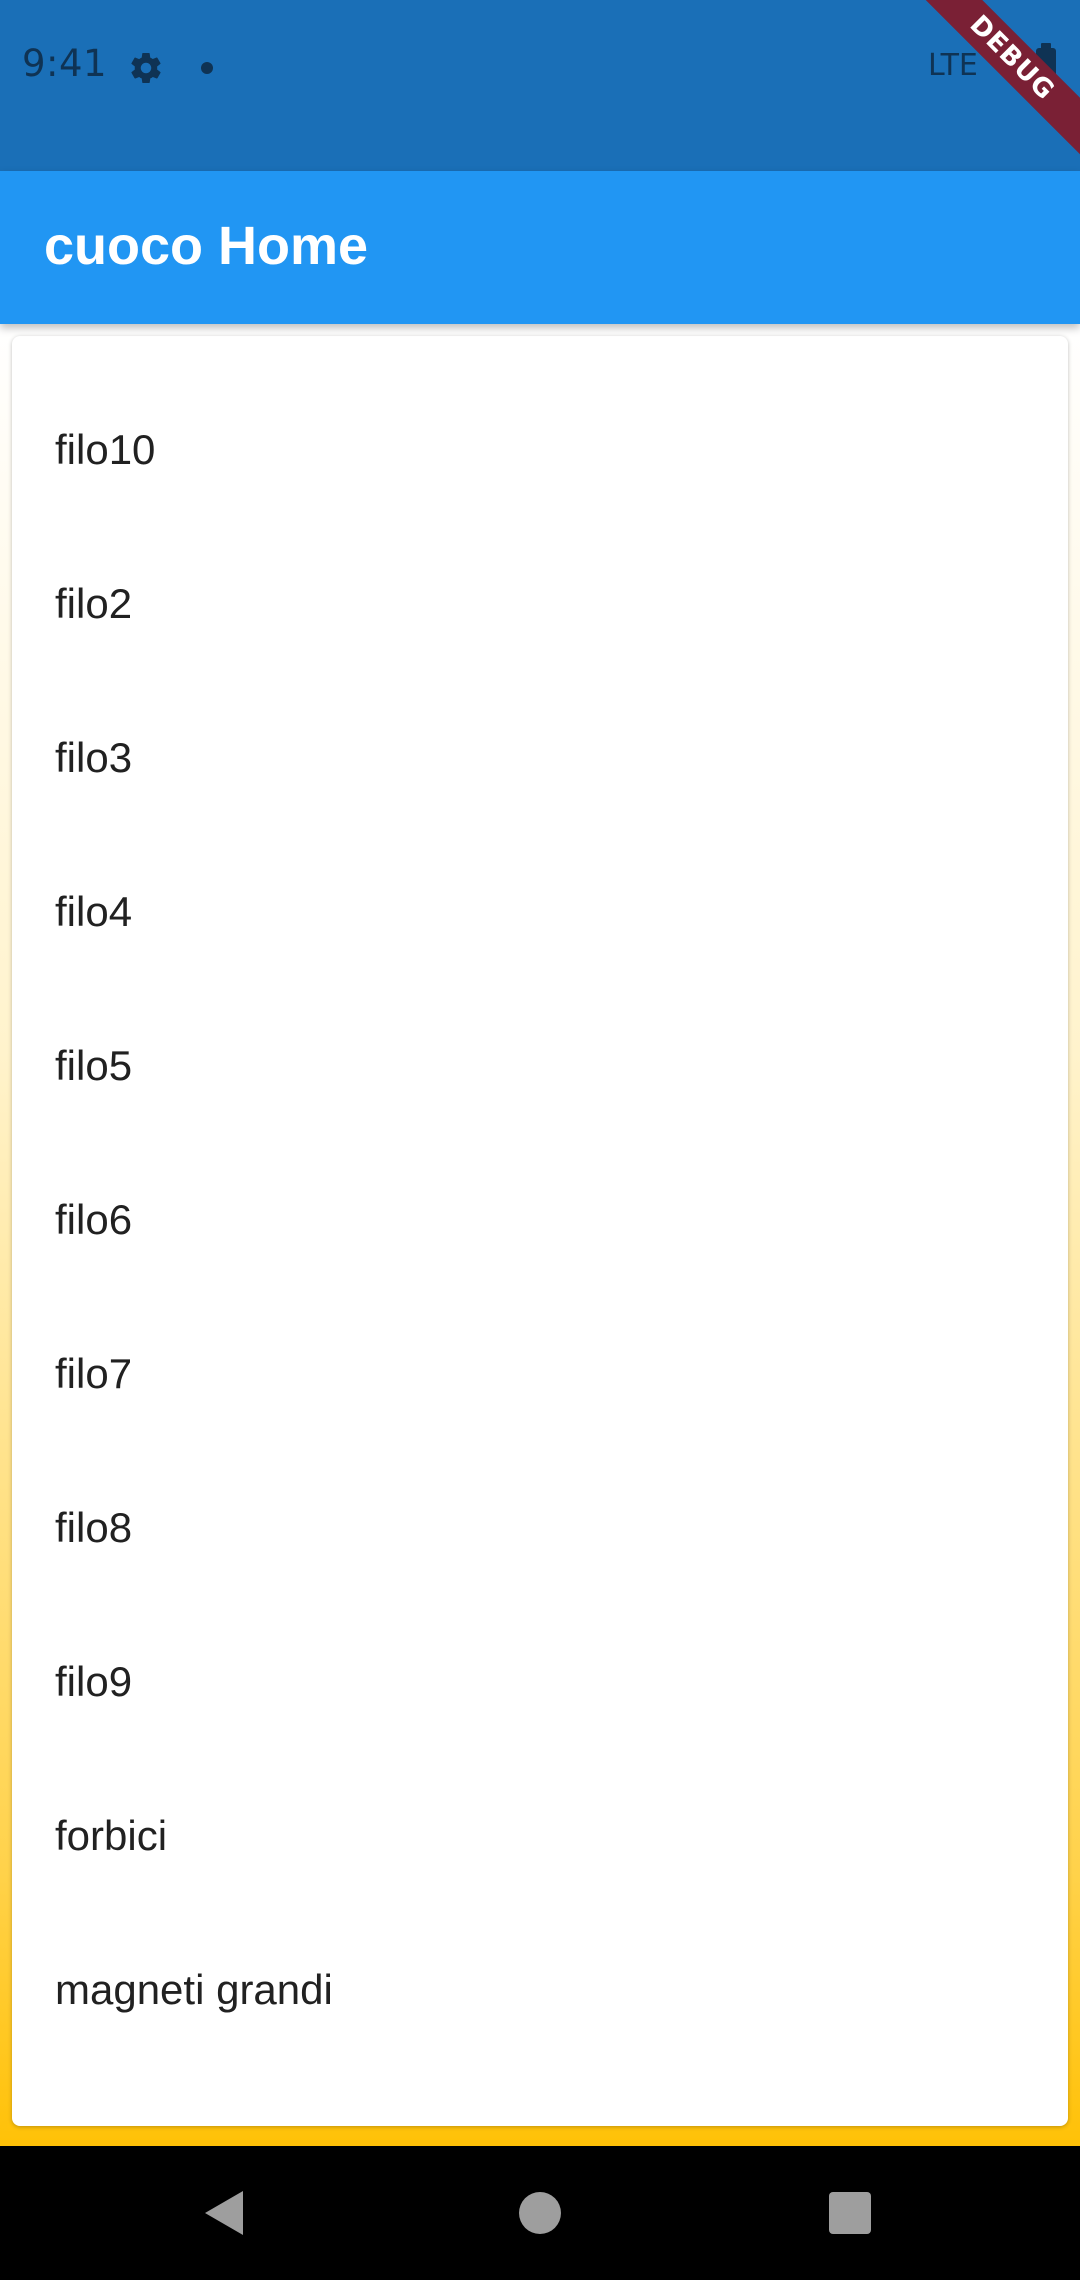 The height and width of the screenshot is (2280, 1080). I want to click on app-bar: cuoco Home, so click(540, 247).